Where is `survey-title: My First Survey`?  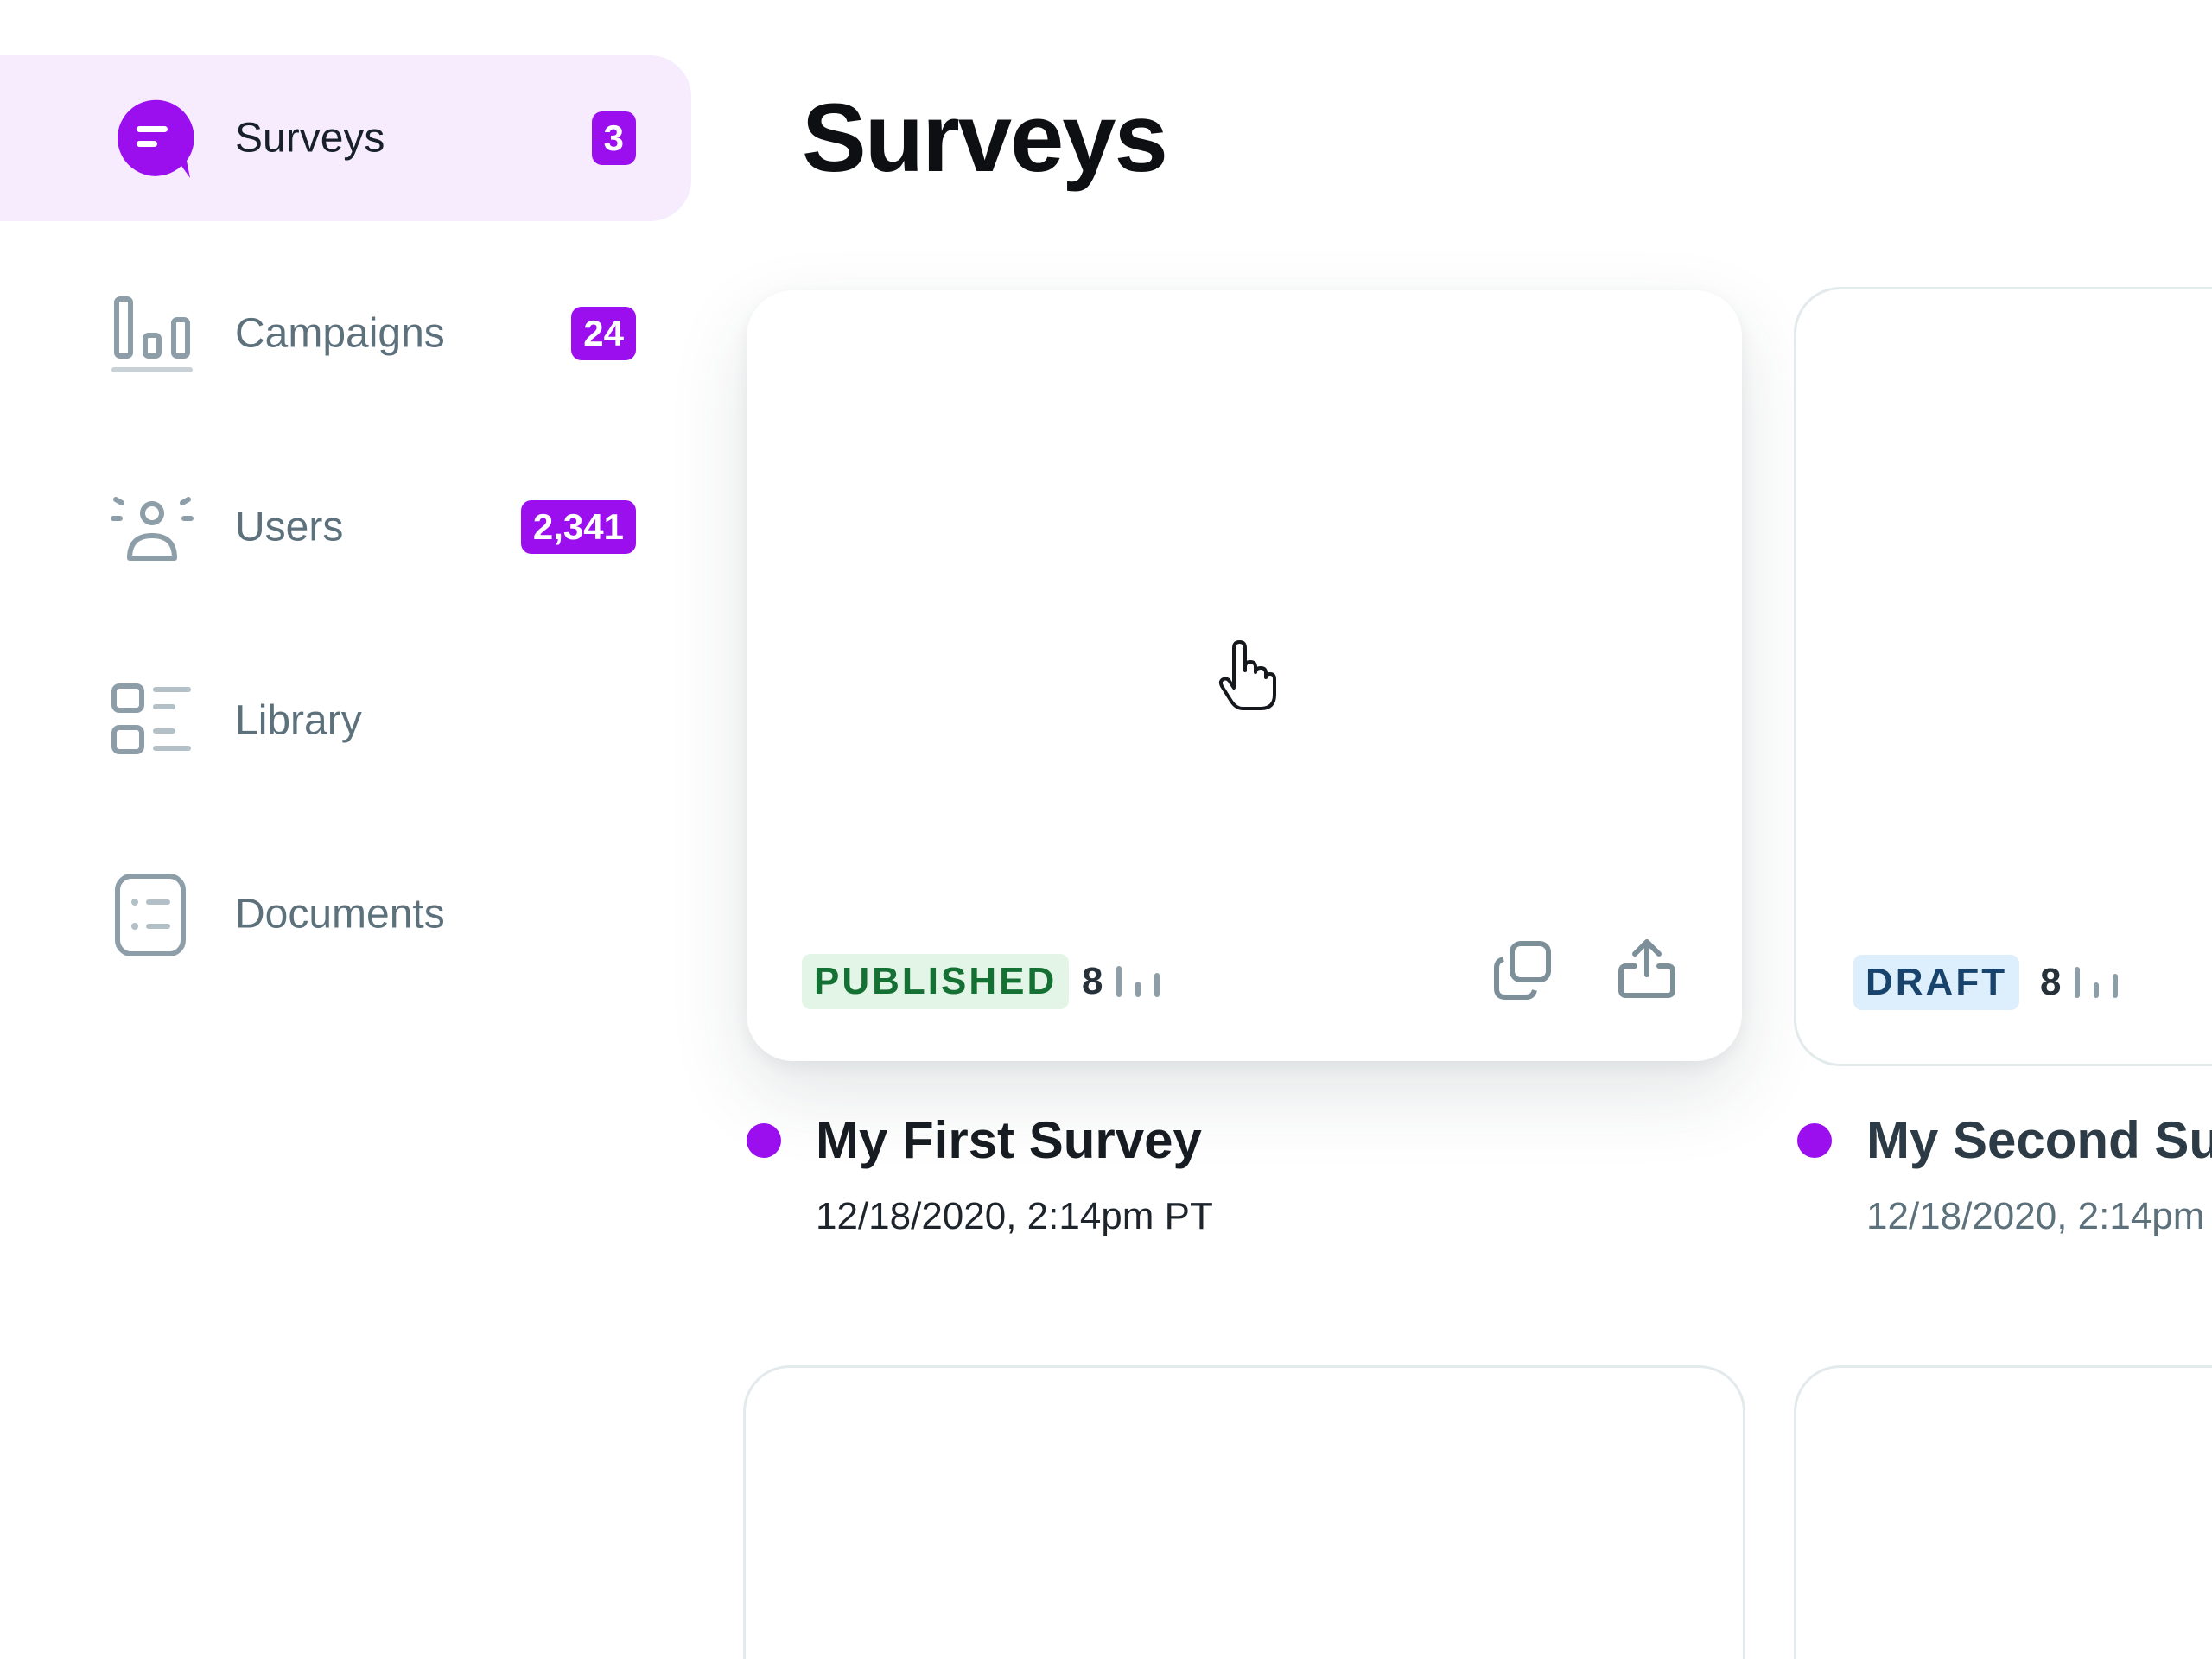 survey-title: My First Survey is located at coordinates (1009, 1140).